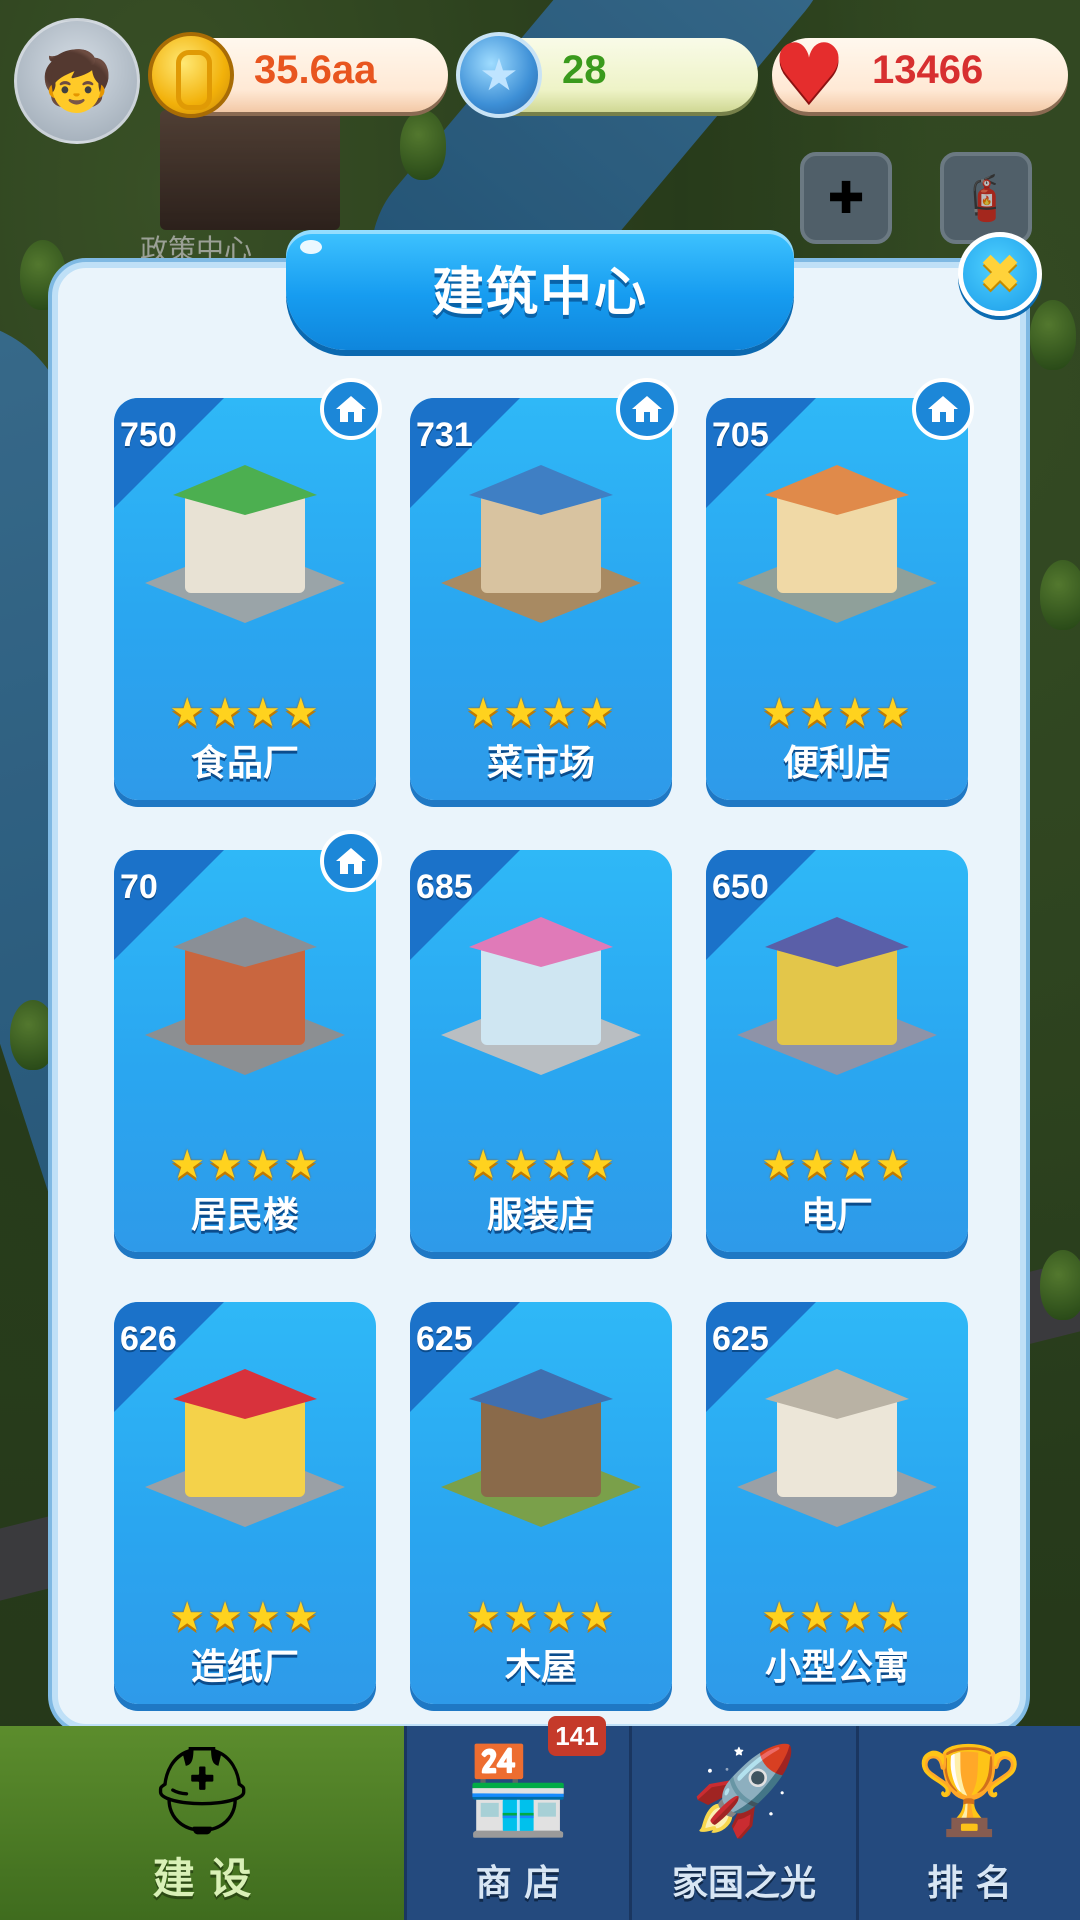  I want to click on building-value: 70, so click(139, 887).